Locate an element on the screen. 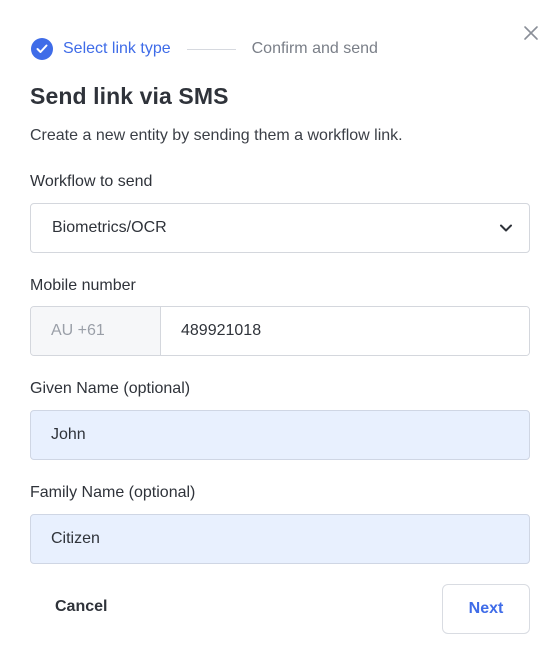  stepper: Select link type Confirm and send is located at coordinates (204, 49).